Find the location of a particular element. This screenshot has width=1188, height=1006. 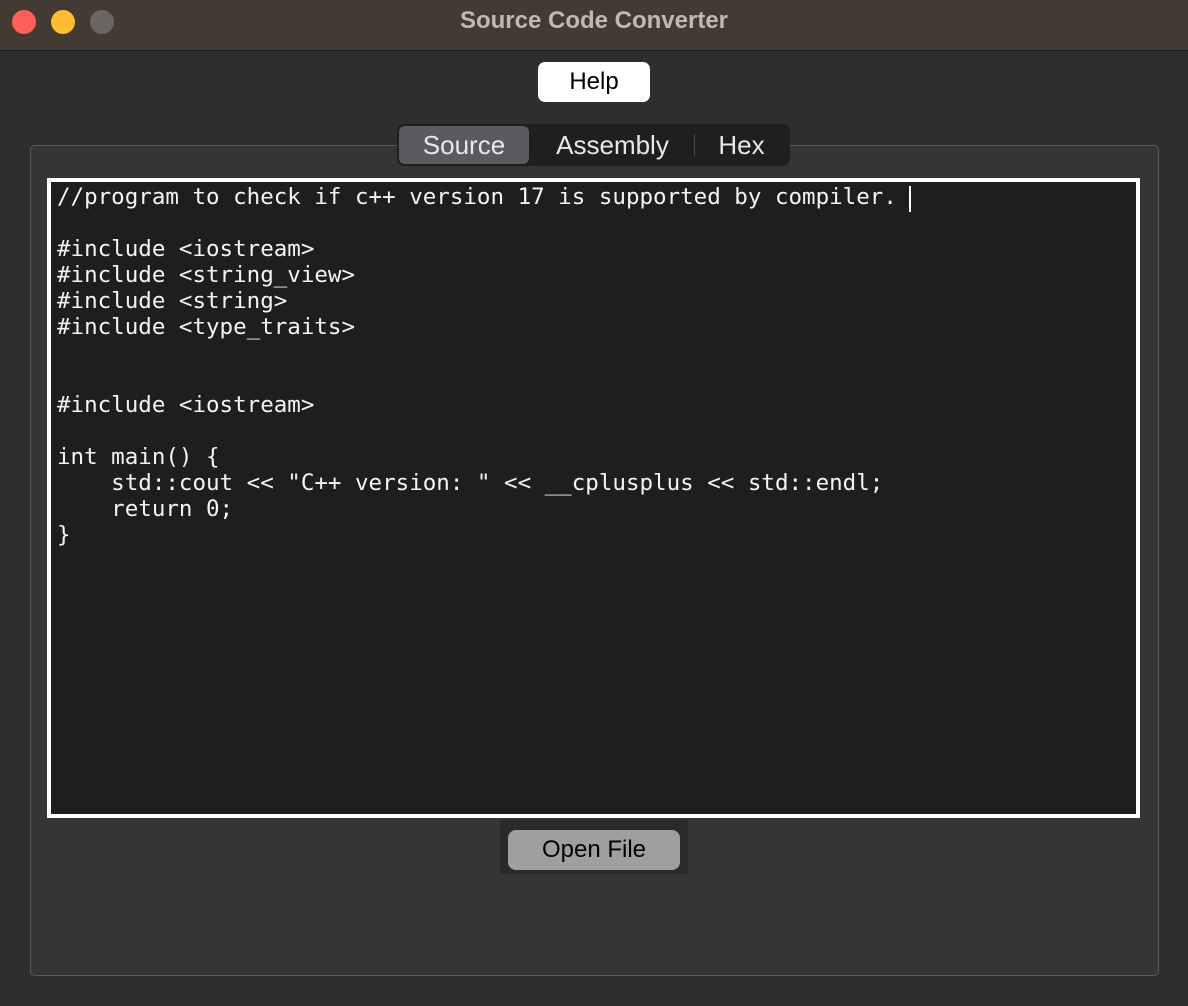

window-title: Source Code Converter is located at coordinates (594, 20).